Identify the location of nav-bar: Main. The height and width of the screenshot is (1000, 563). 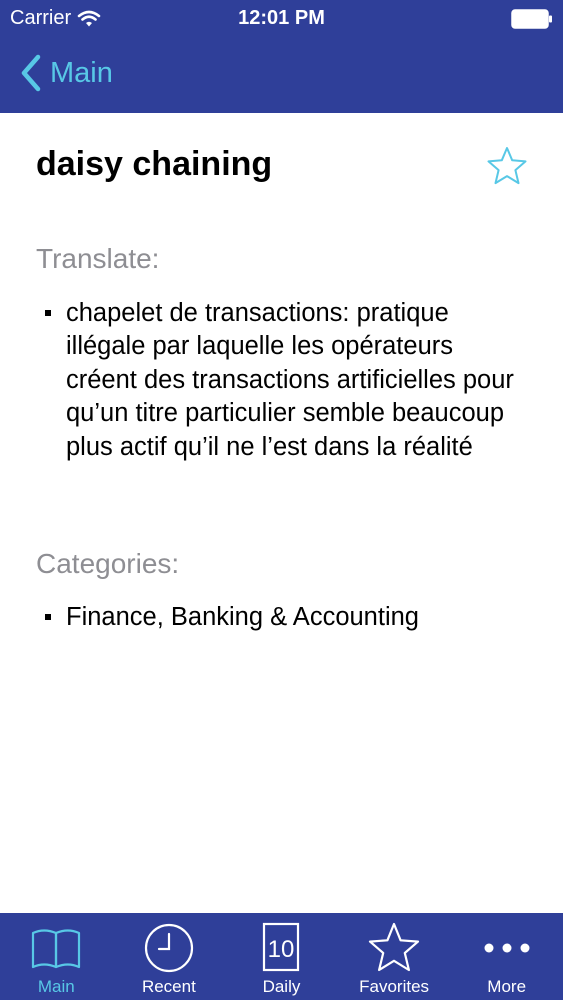
(281, 76).